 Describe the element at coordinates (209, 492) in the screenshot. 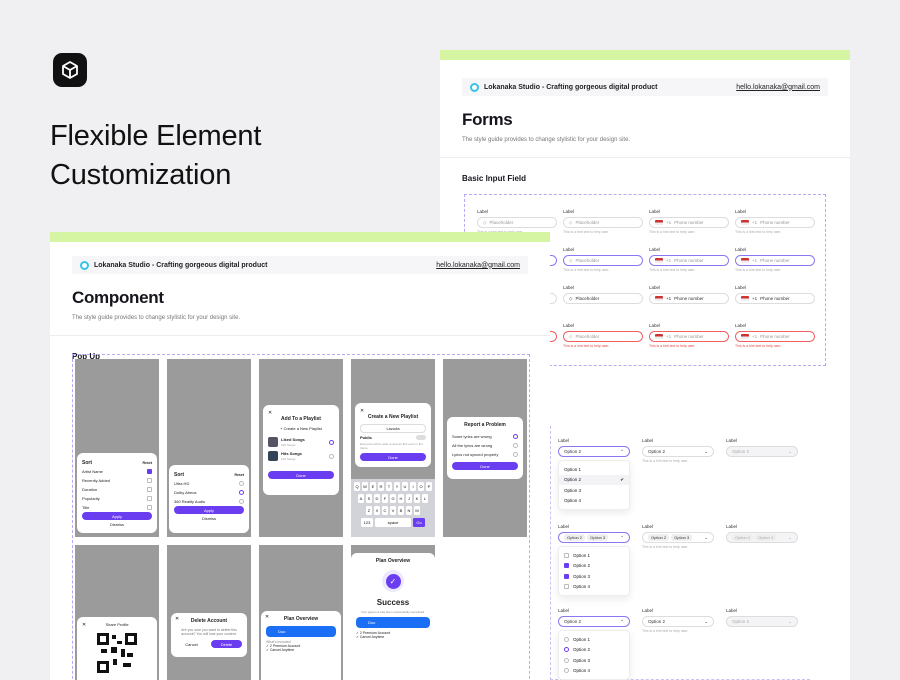

I see `option-row: Dolby Atmos` at that location.